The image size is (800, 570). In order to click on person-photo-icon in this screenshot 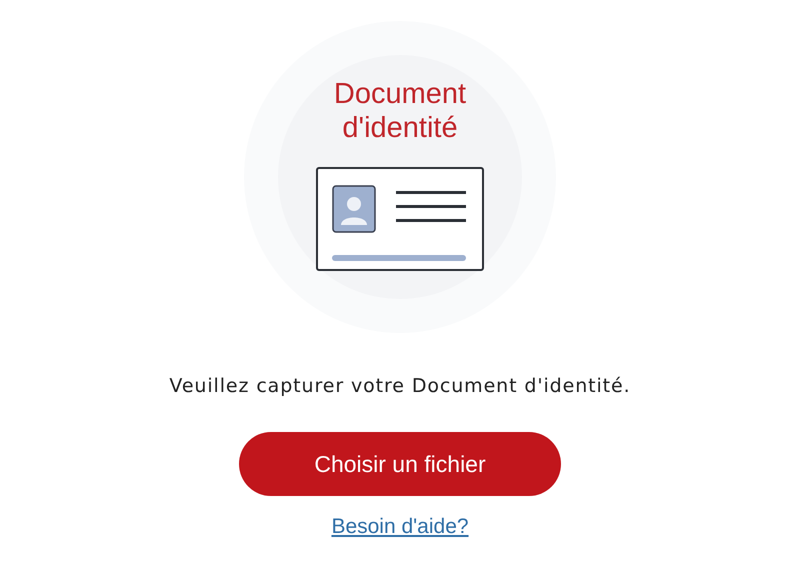, I will do `click(354, 209)`.